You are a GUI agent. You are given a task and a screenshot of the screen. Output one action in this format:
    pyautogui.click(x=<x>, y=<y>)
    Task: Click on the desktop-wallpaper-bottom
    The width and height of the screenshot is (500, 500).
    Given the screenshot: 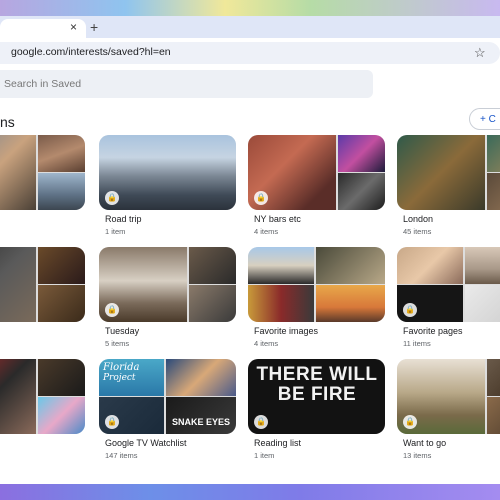 What is the action you would take?
    pyautogui.click(x=250, y=492)
    